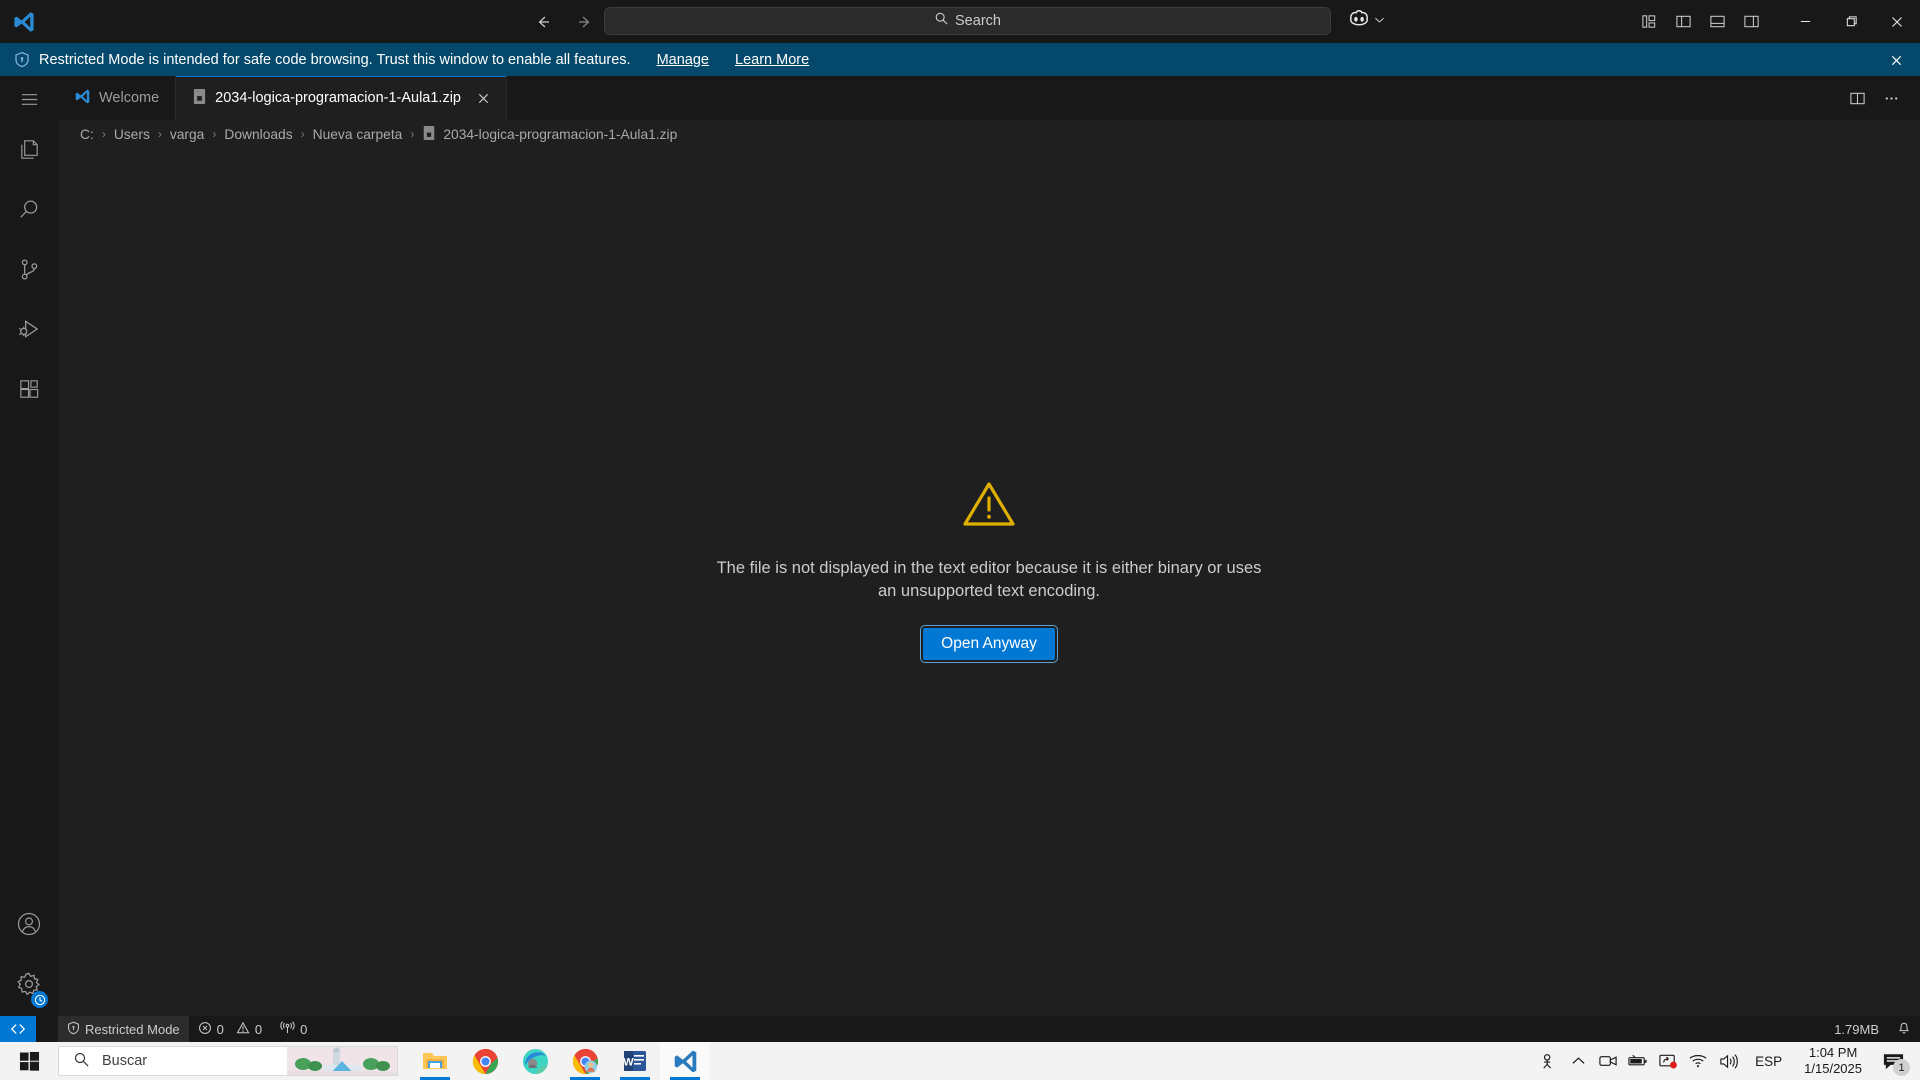 This screenshot has width=1920, height=1080. I want to click on taskbar-app-file-explorer, so click(435, 1061).